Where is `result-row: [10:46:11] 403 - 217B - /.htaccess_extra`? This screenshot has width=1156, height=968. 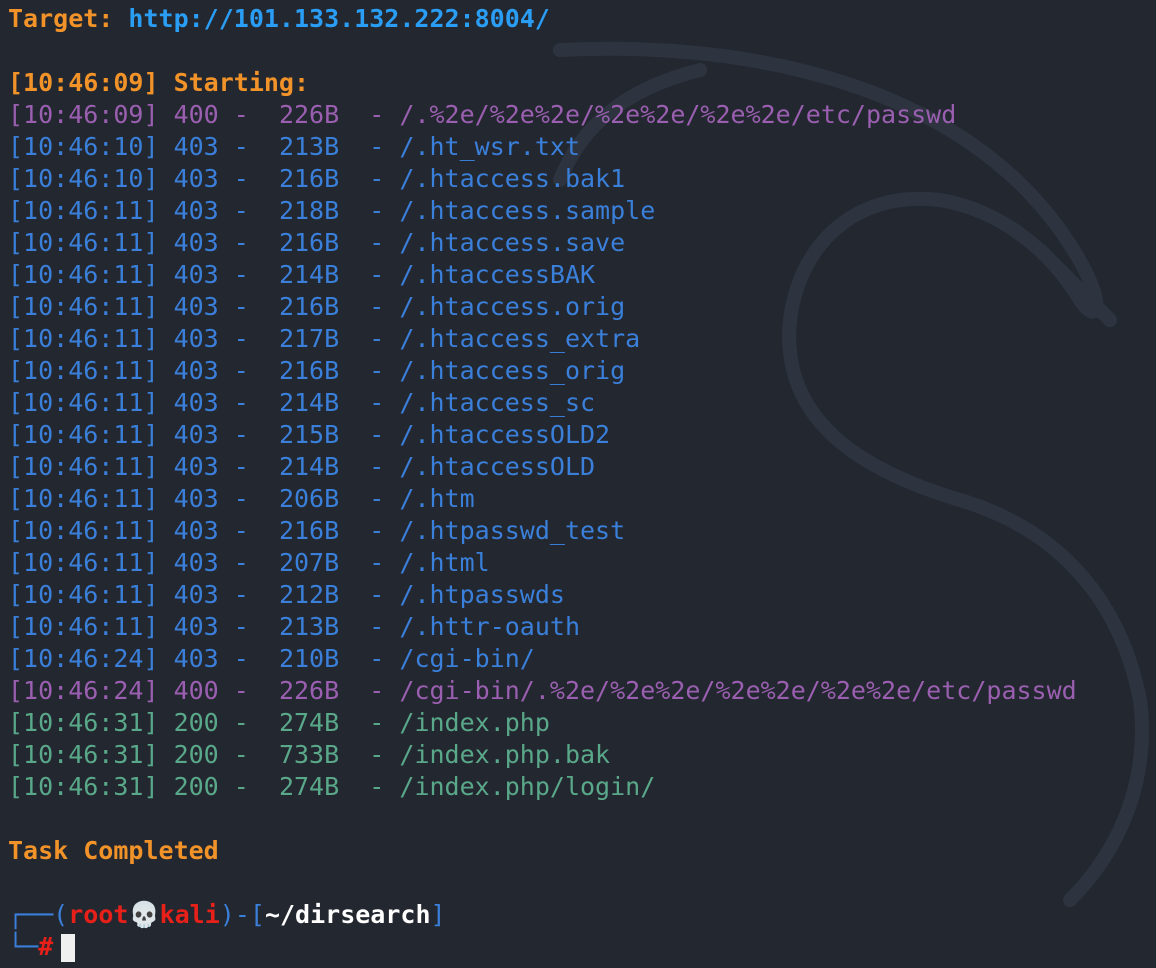
result-row: [10:46:11] 403 - 217B - /.htaccess_extra is located at coordinates (324, 338).